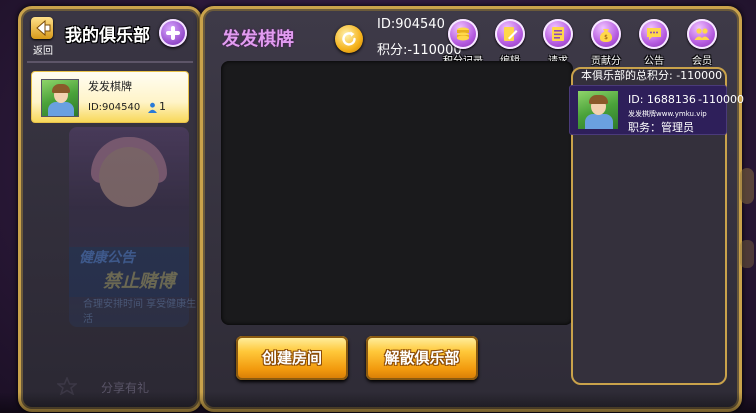 The image size is (756, 413). I want to click on back-label: 返回, so click(43, 51).